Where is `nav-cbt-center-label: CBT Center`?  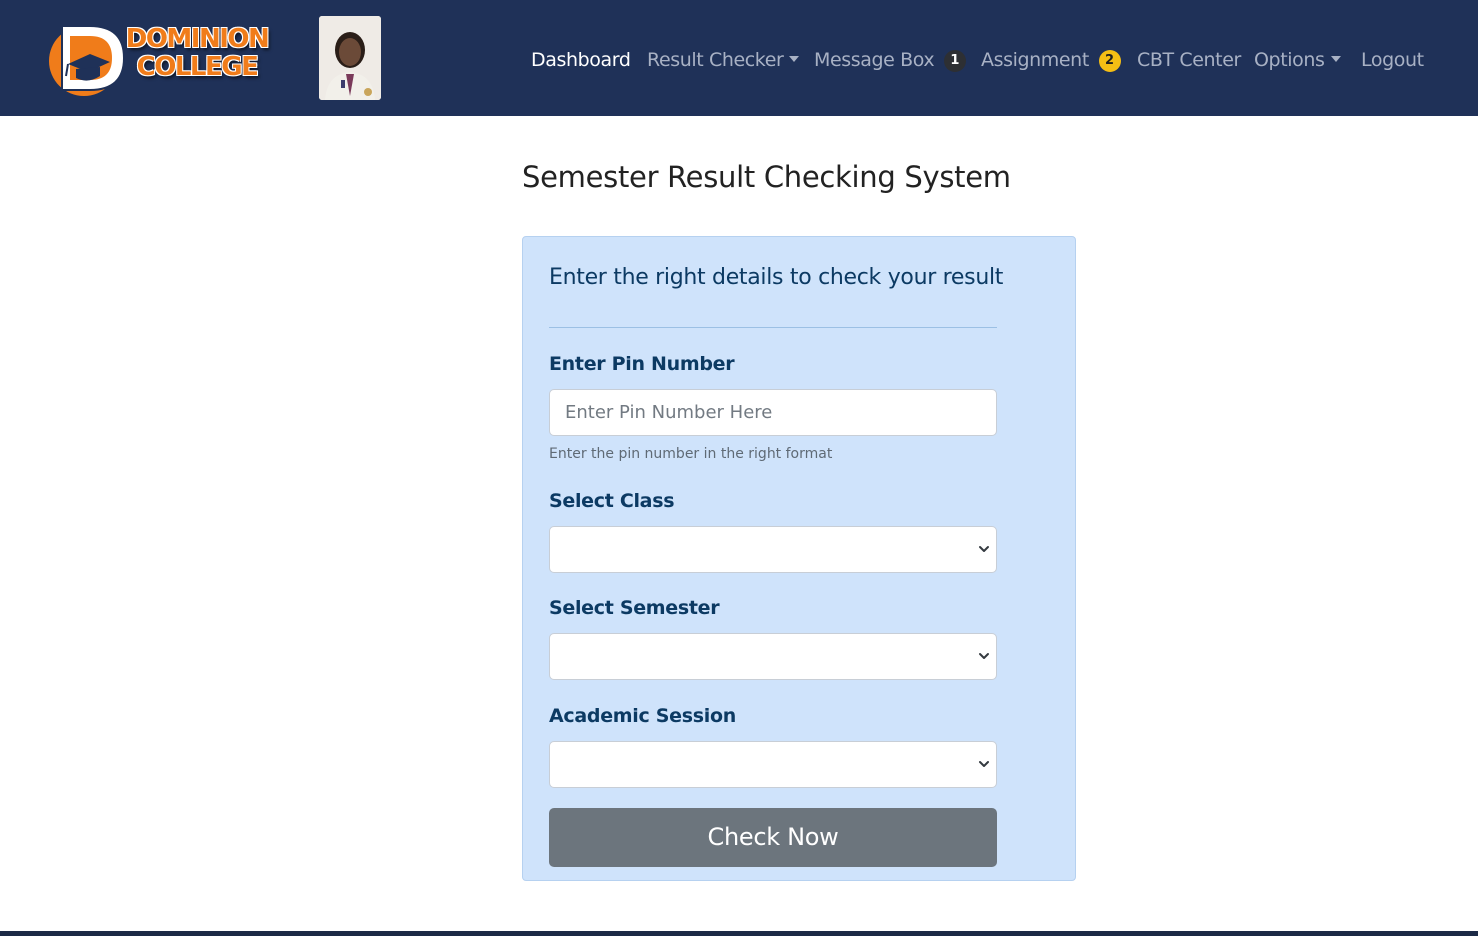
nav-cbt-center-label: CBT Center is located at coordinates (1189, 60).